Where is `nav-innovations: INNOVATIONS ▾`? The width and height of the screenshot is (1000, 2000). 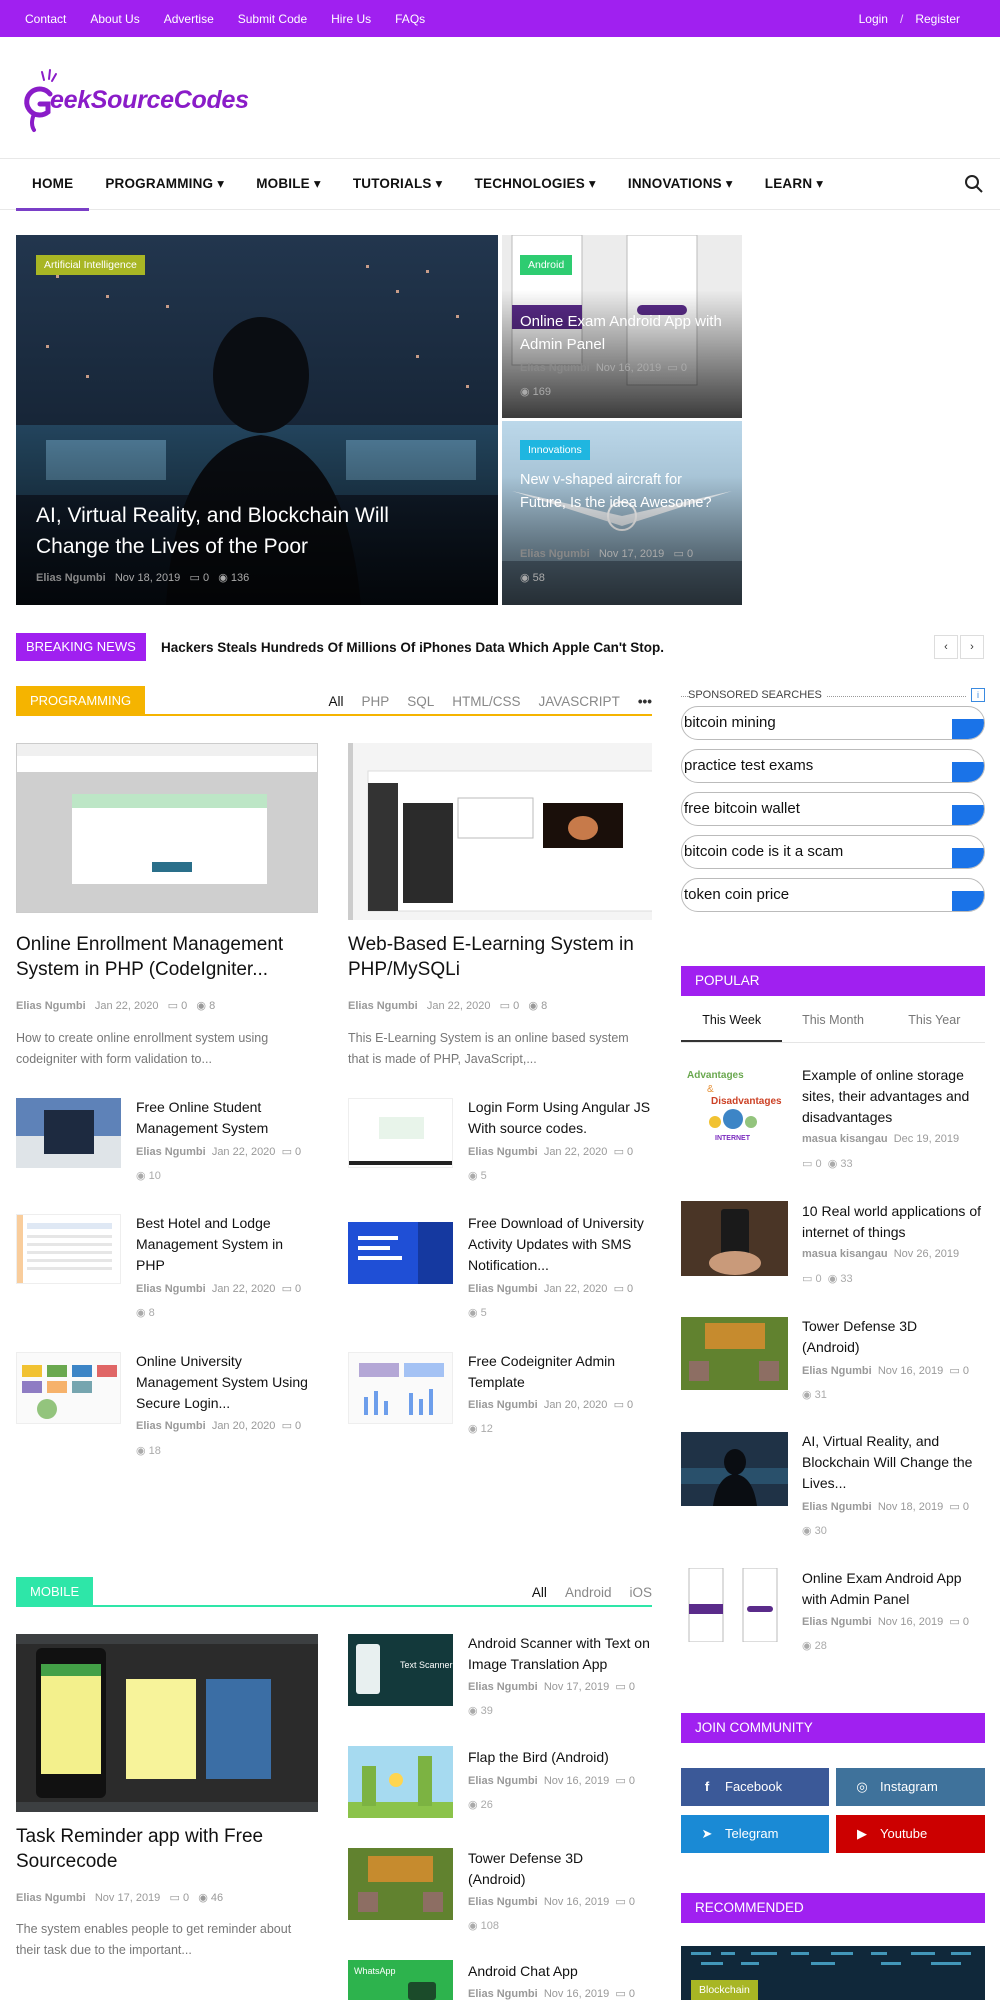
nav-innovations: INNOVATIONS ▾ is located at coordinates (680, 185).